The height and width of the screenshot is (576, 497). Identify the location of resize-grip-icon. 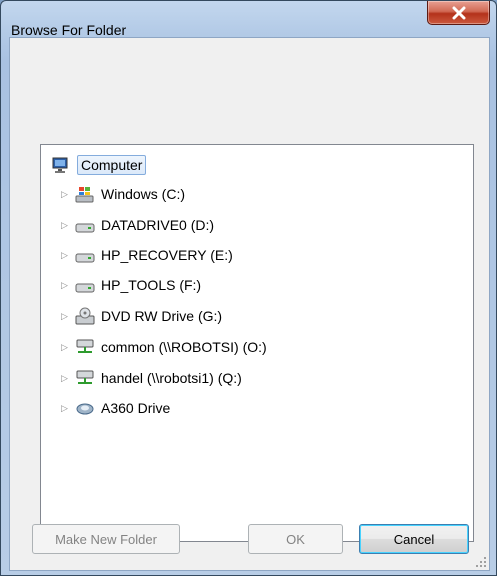
(481, 562).